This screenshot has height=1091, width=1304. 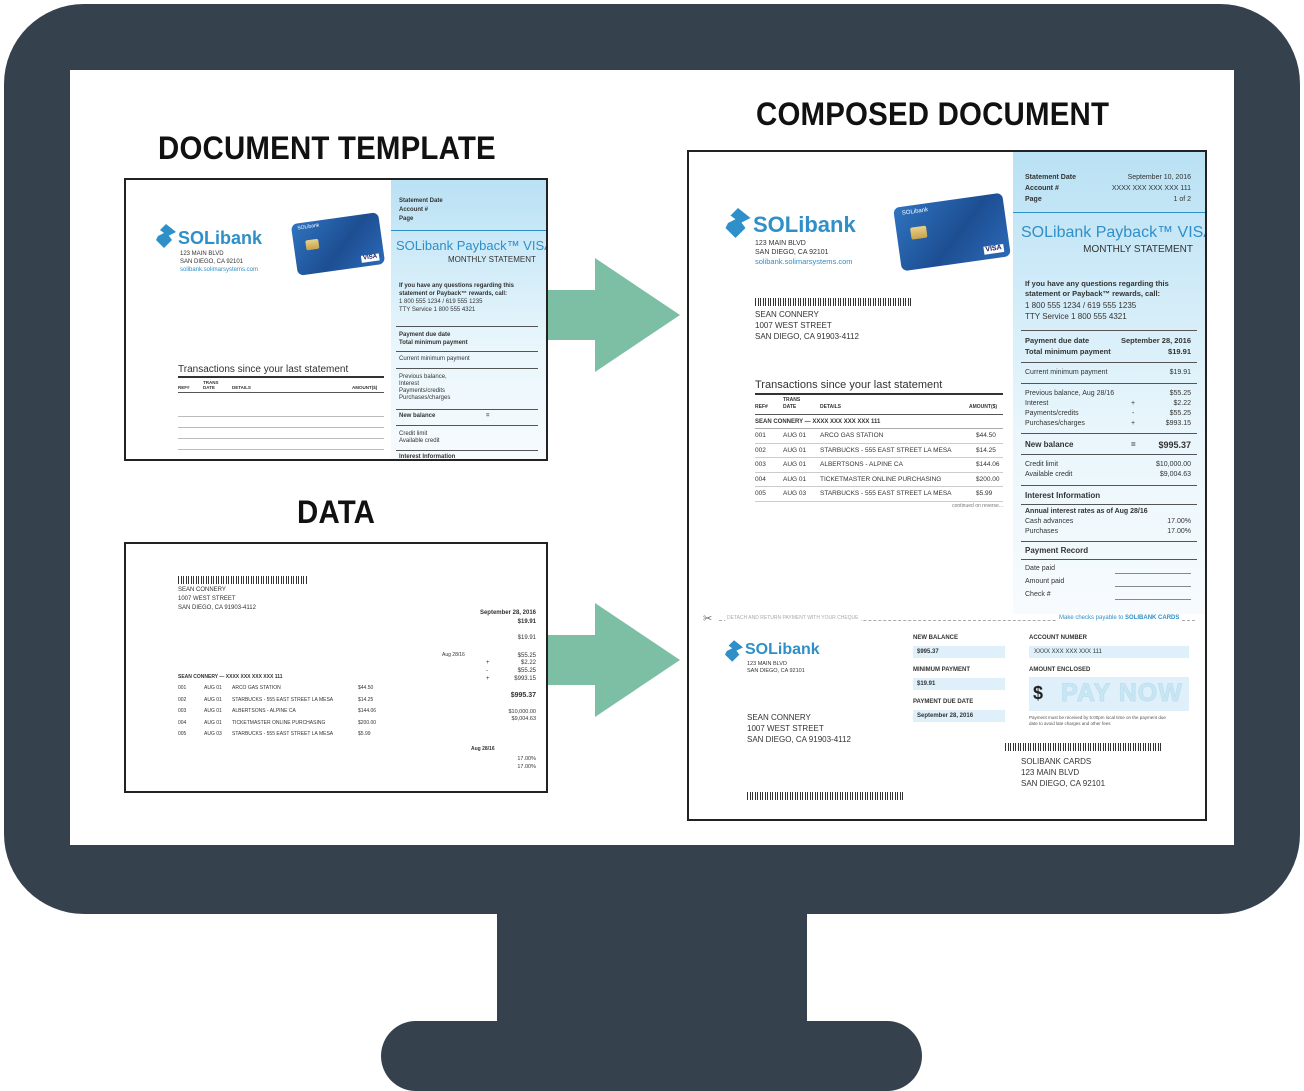 What do you see at coordinates (1066, 372) in the screenshot?
I see `current-min-label: Current minimum payment` at bounding box center [1066, 372].